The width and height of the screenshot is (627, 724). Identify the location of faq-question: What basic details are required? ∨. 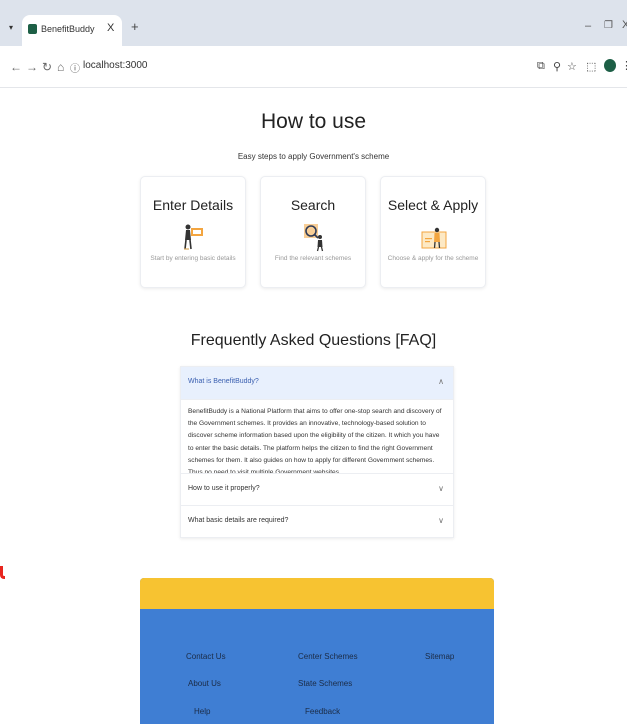
(317, 521).